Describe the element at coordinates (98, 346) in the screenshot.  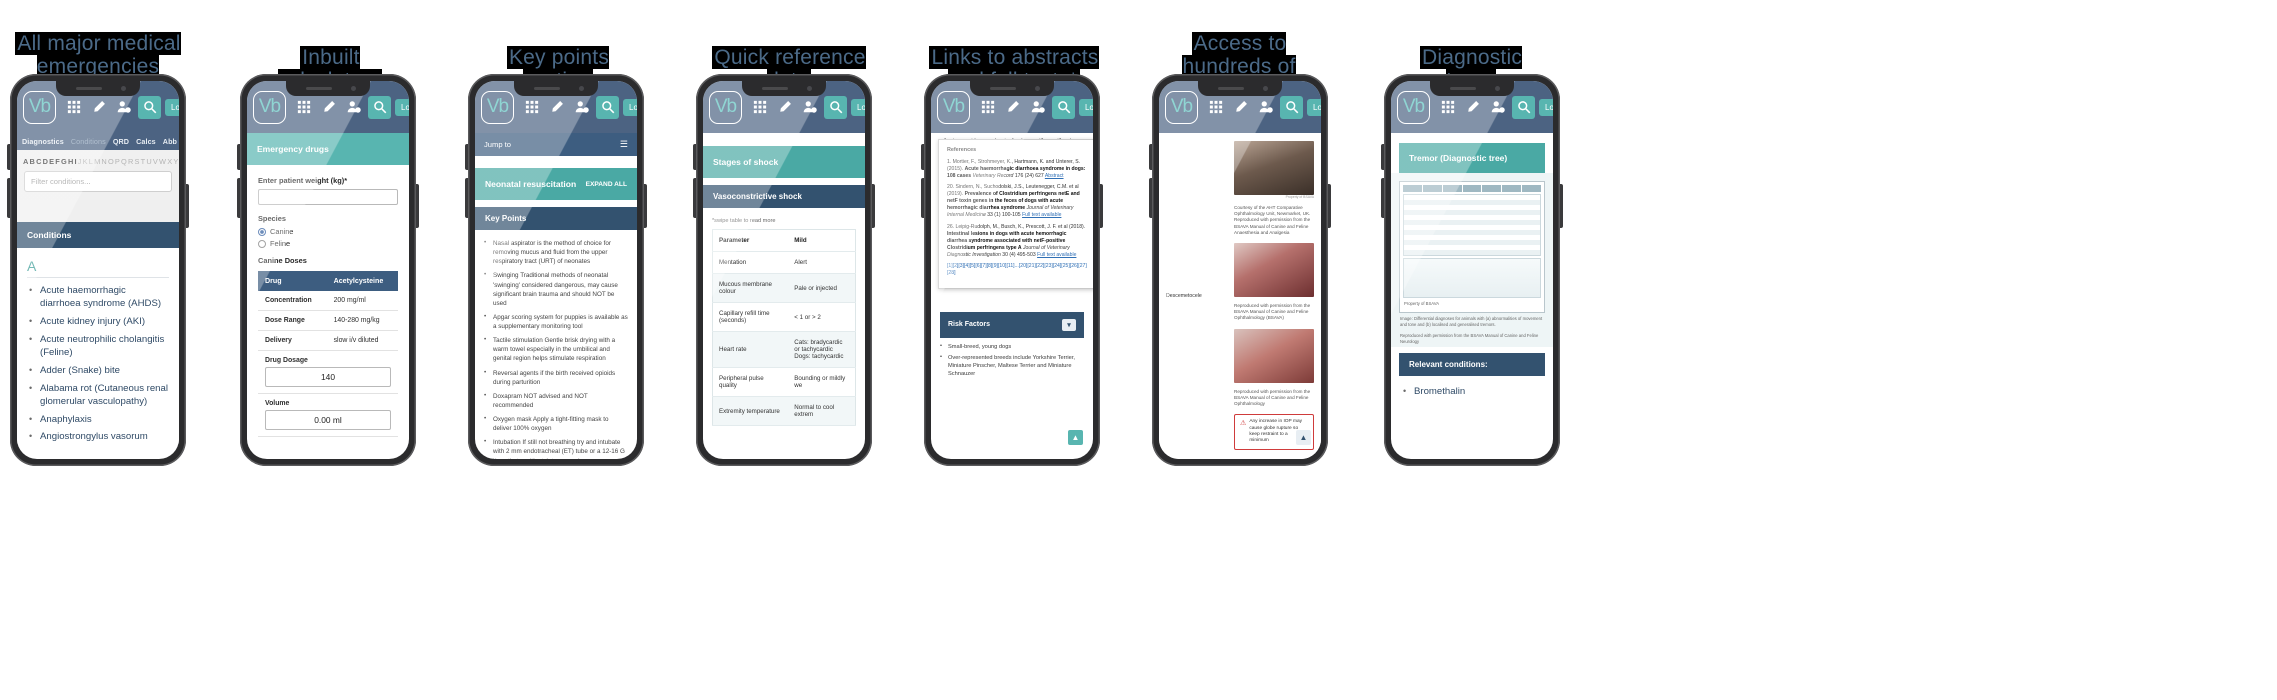
I see `list-item: Acute neutrophilic cholangitis (Feline)` at that location.